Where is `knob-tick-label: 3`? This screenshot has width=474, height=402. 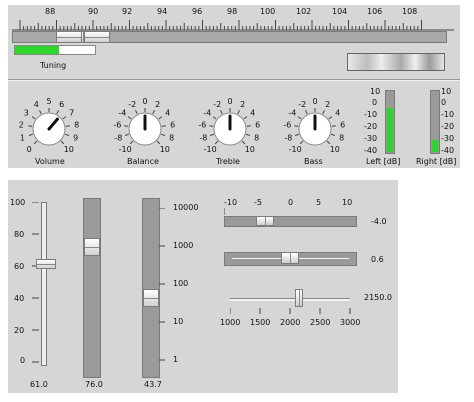
knob-tick-label: 3 is located at coordinates (26, 113).